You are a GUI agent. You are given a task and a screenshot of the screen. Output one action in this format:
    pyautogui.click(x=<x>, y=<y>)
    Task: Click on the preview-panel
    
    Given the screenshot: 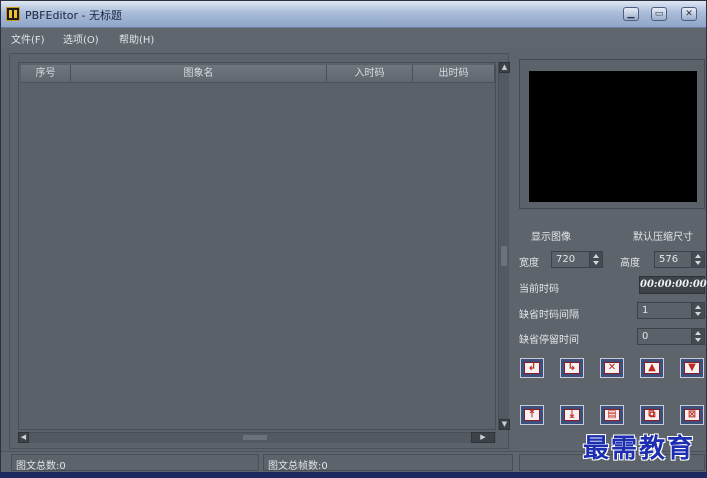 What is the action you would take?
    pyautogui.click(x=612, y=134)
    